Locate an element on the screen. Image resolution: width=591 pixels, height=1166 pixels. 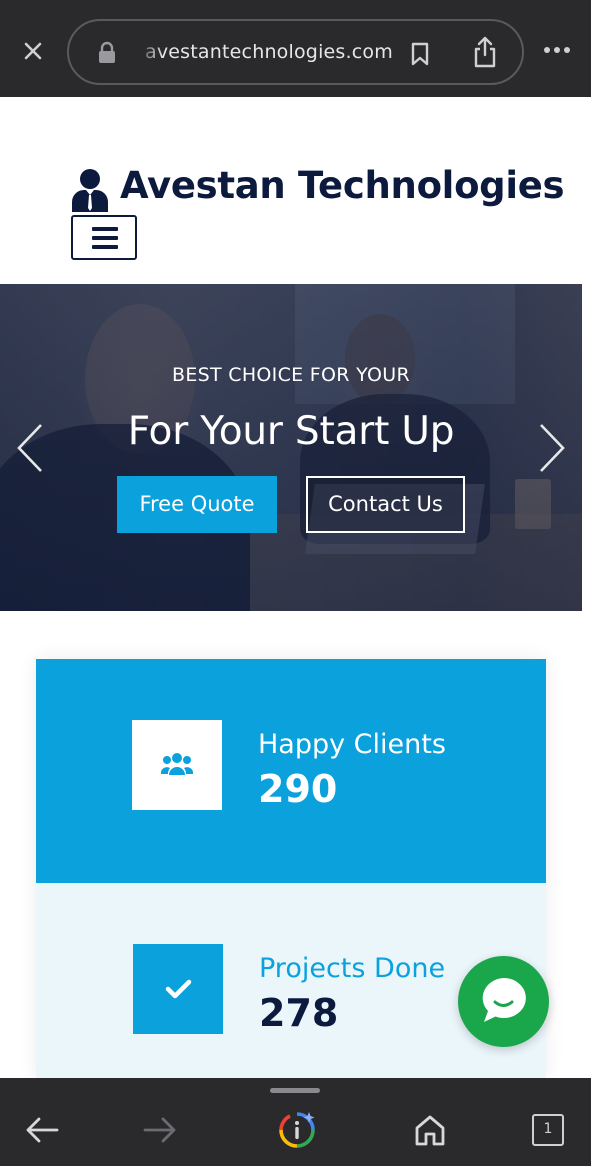
home-icon is located at coordinates (430, 1130).